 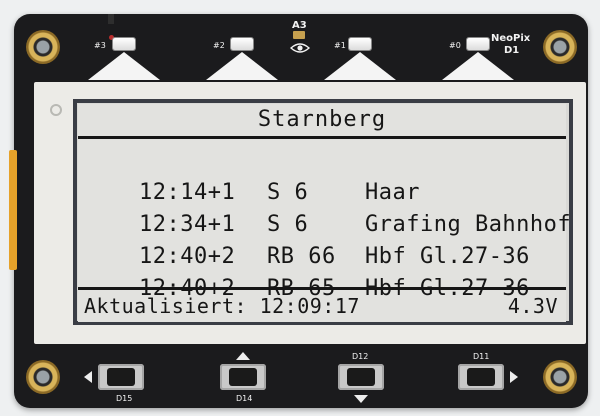 What do you see at coordinates (13, 210) in the screenshot?
I see `flex-ribbon-cable` at bounding box center [13, 210].